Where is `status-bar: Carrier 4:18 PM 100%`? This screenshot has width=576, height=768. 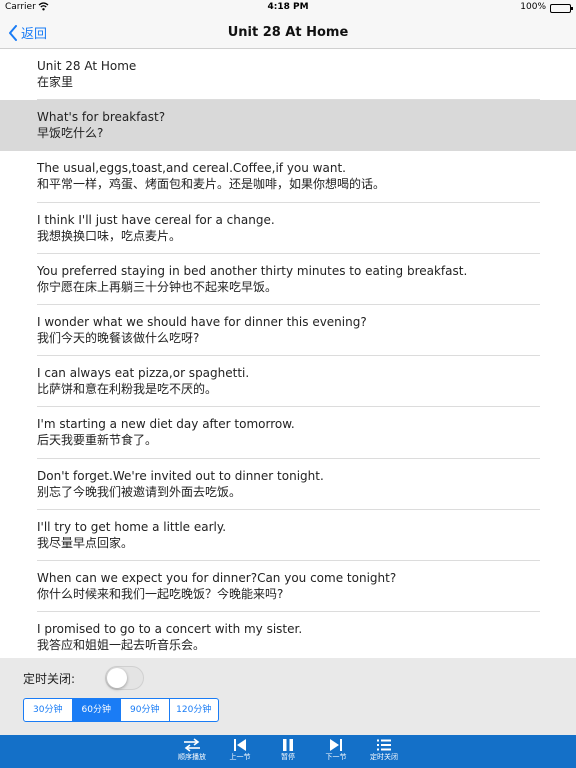
status-bar: Carrier 4:18 PM 100% is located at coordinates (288, 8).